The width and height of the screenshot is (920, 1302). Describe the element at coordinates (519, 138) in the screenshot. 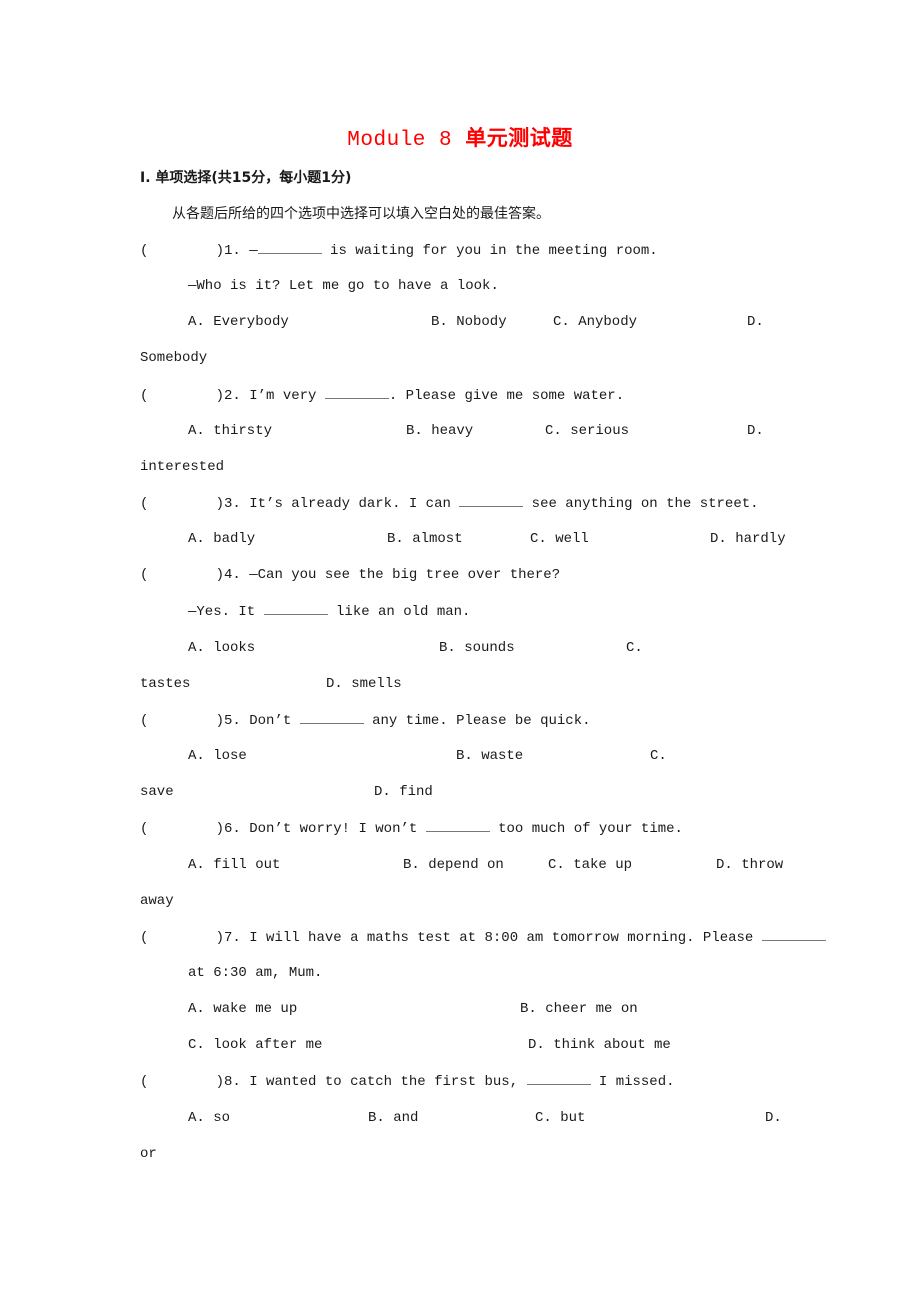

I see `title-cjk: 单元测试题` at that location.